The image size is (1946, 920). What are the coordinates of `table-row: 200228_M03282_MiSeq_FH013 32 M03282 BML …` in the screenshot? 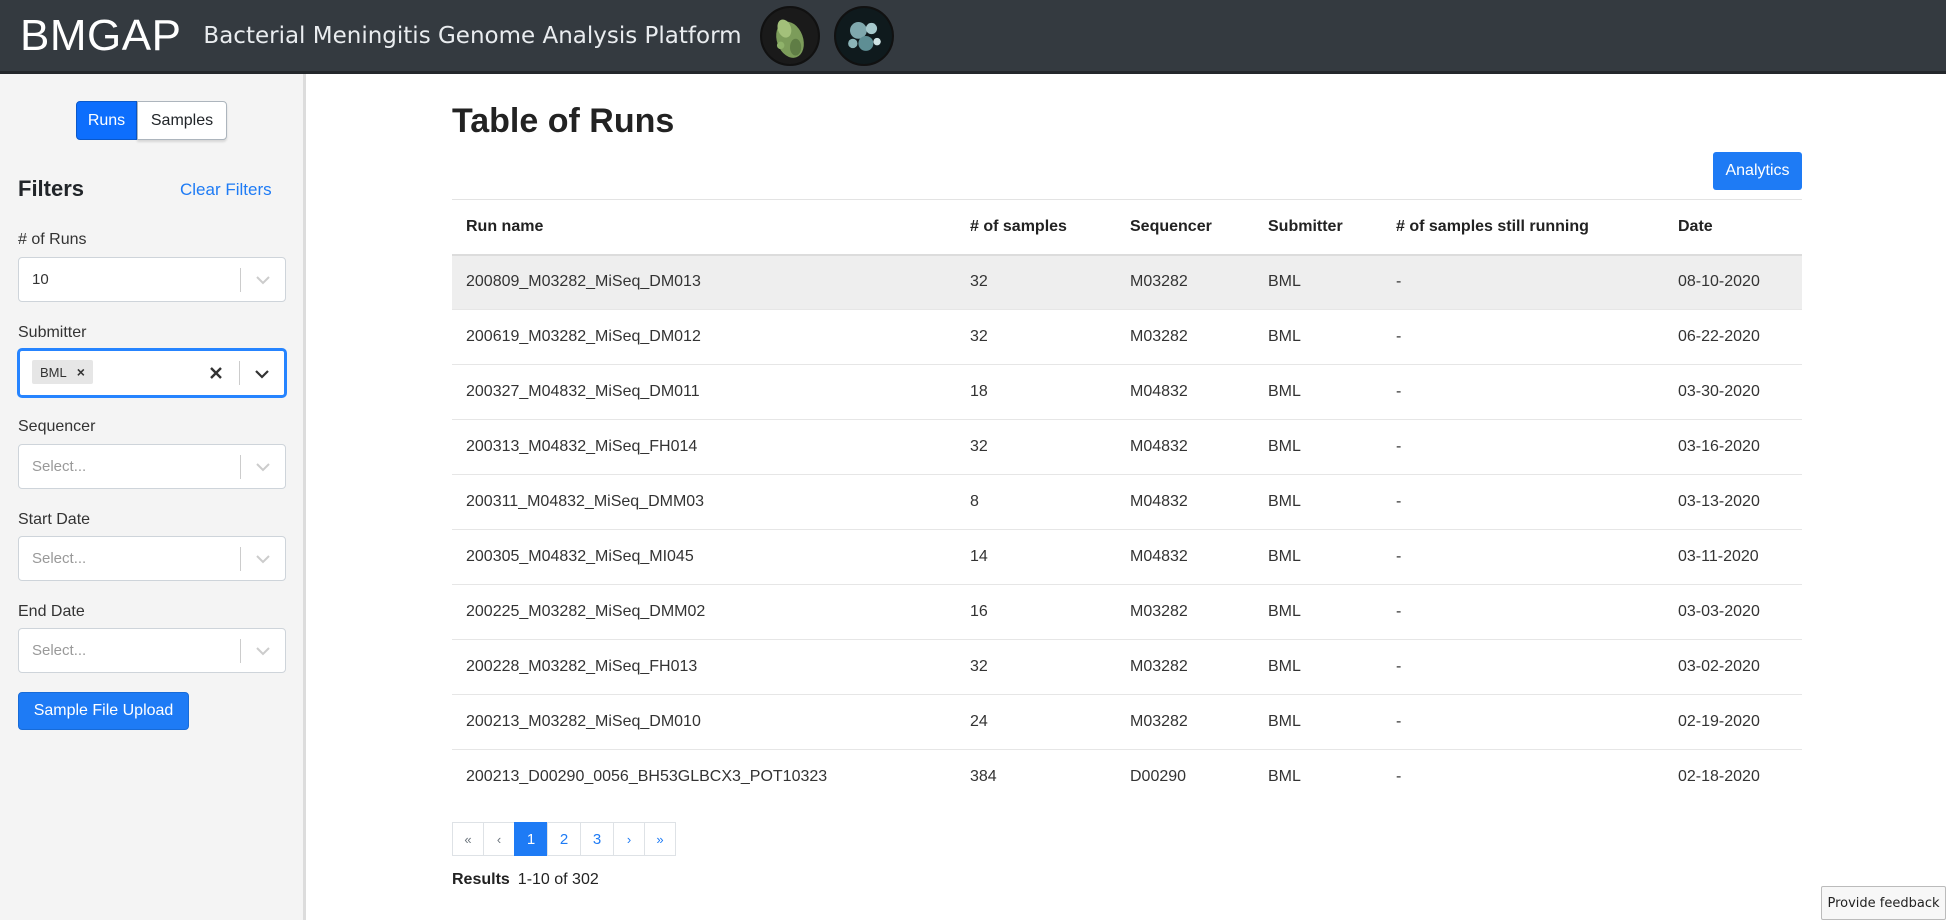 It's located at (1127, 667).